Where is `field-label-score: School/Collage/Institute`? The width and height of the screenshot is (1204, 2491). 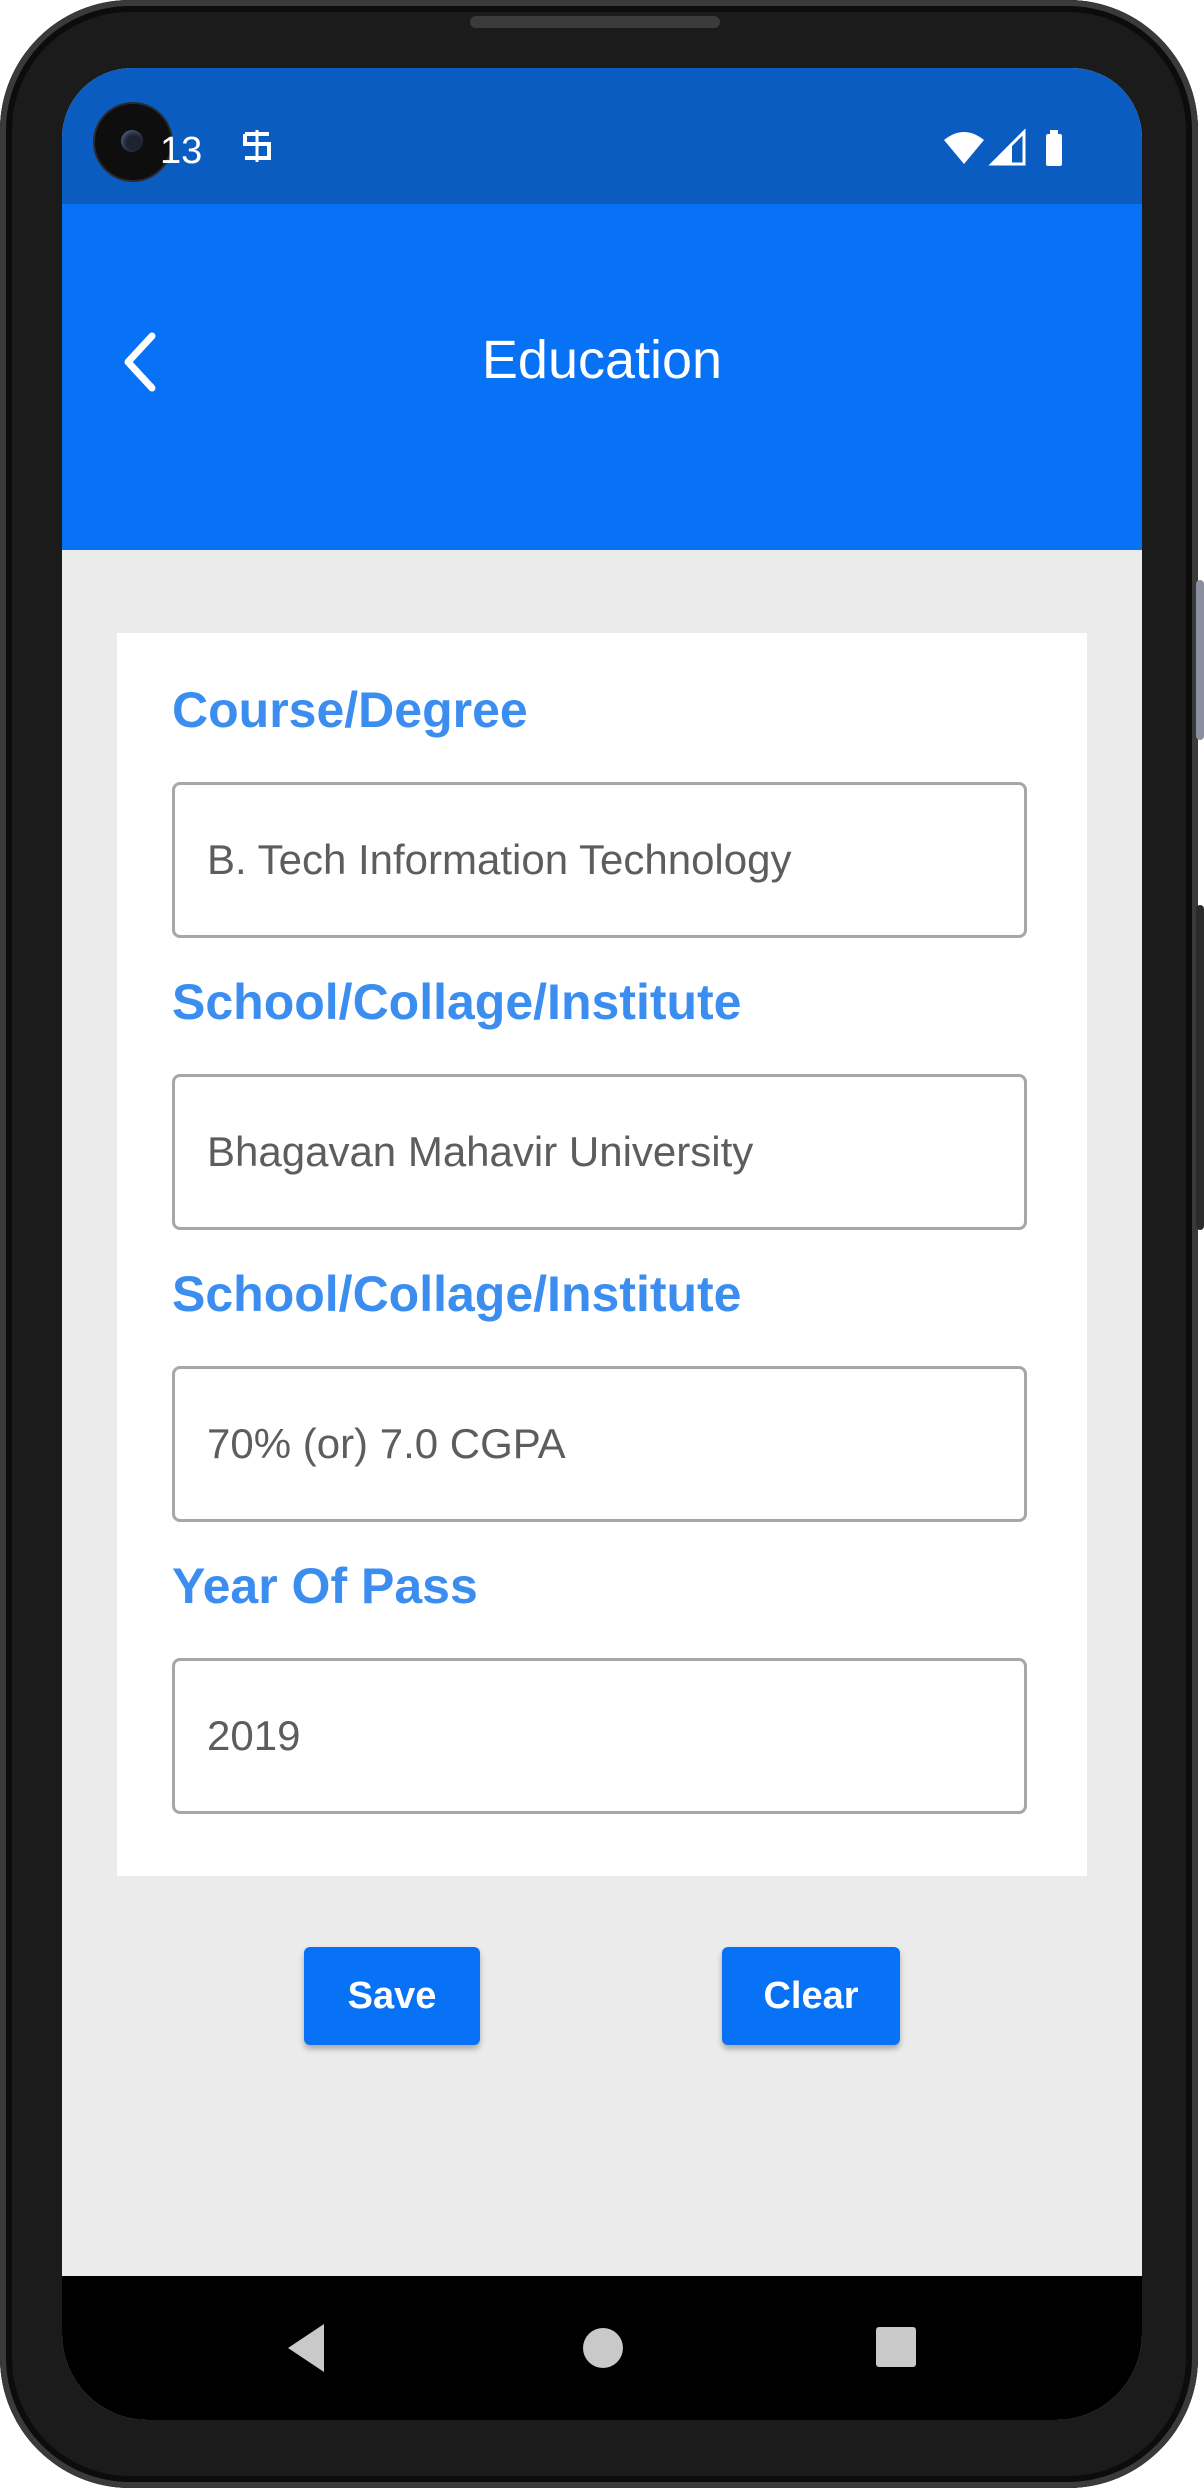
field-label-score: School/Collage/Institute is located at coordinates (457, 1294).